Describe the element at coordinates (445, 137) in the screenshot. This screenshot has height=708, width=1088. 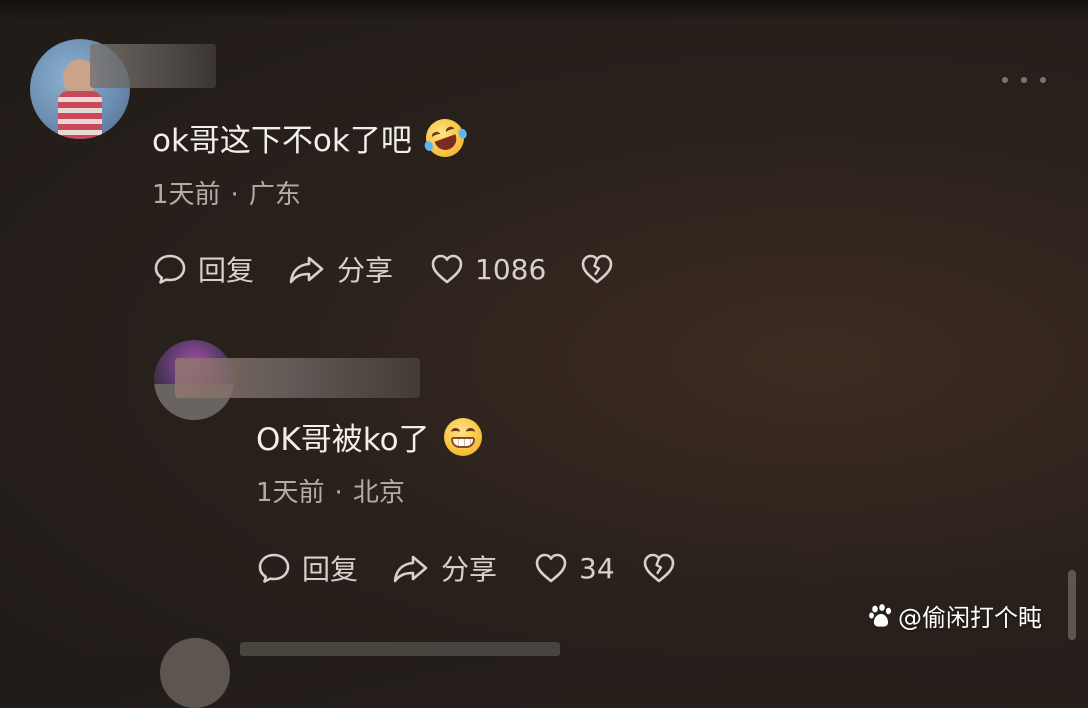
I see `rolling-on-floor-laughing-icon` at that location.